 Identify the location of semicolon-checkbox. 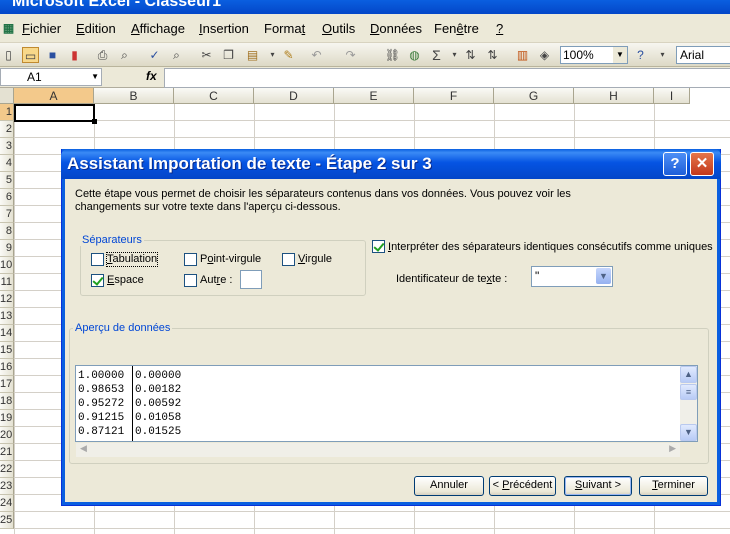
(190, 259).